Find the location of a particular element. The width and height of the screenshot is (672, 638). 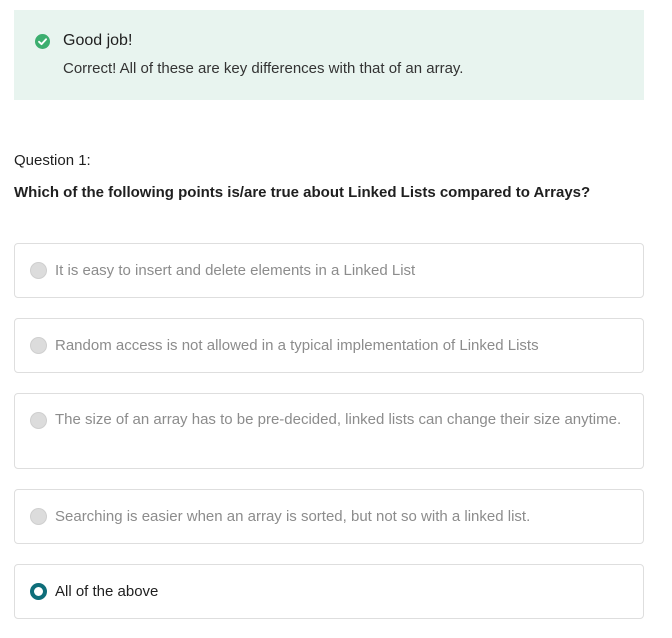

question-number: Question 1: is located at coordinates (52, 160).